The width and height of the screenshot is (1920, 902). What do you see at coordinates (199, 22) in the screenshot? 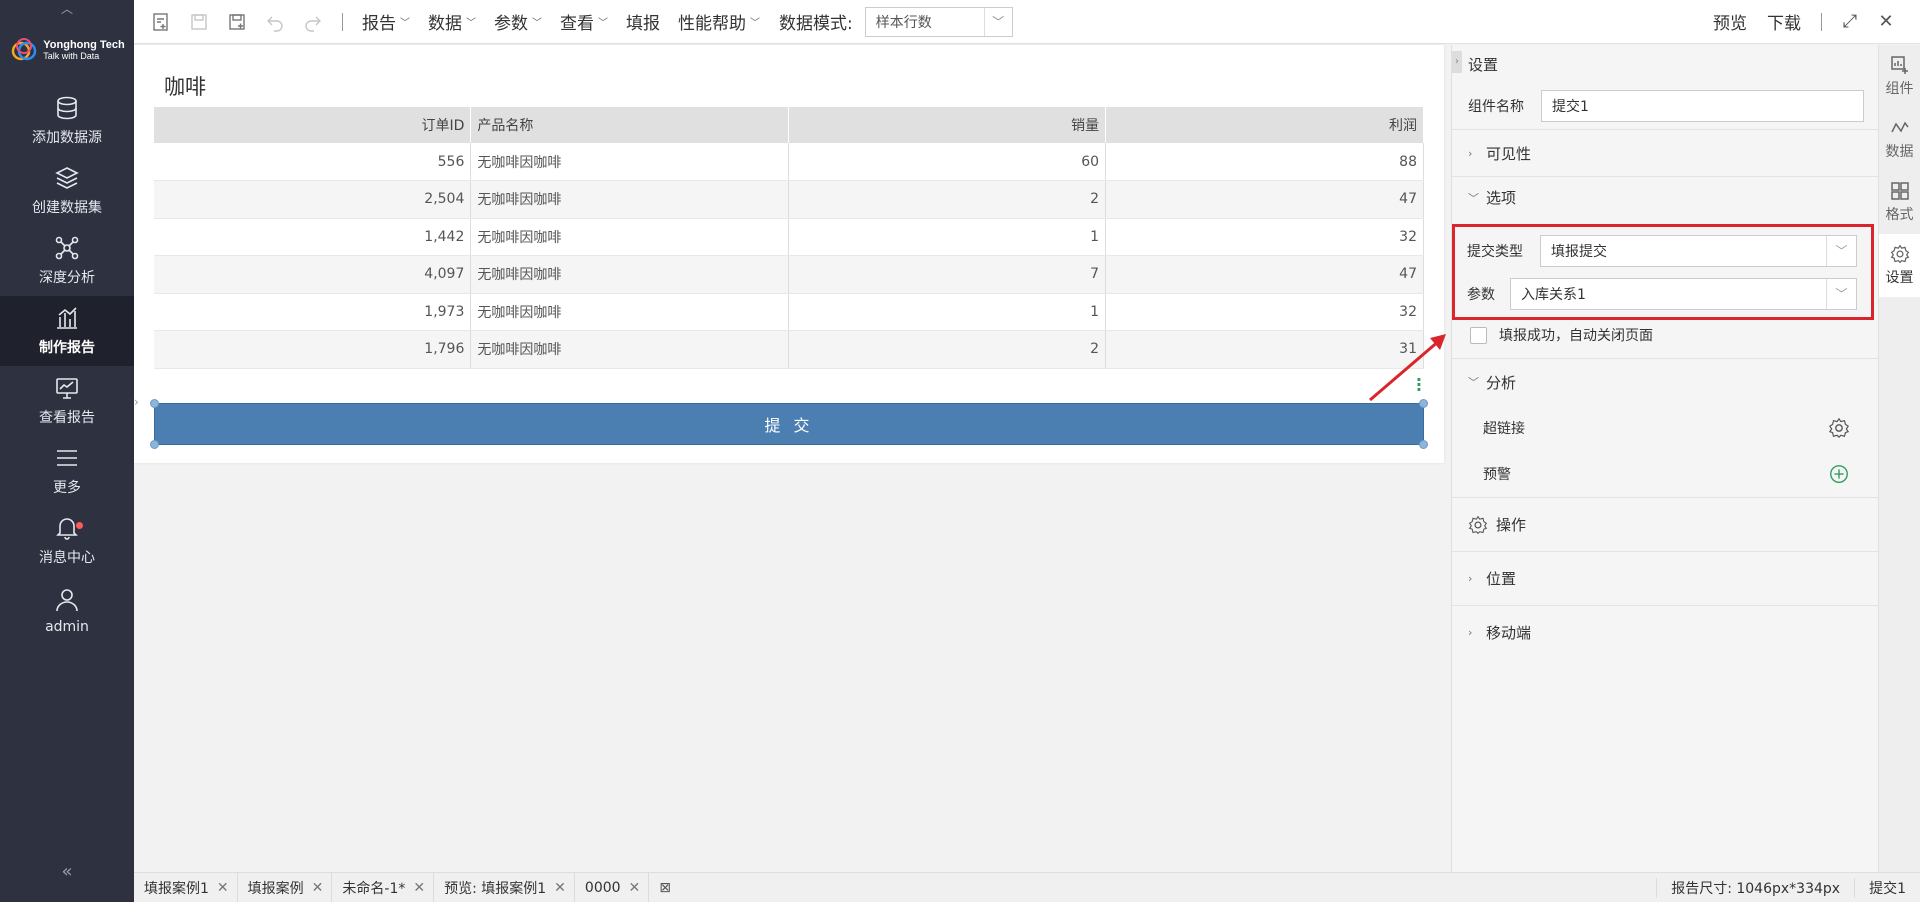
I see `save-button` at bounding box center [199, 22].